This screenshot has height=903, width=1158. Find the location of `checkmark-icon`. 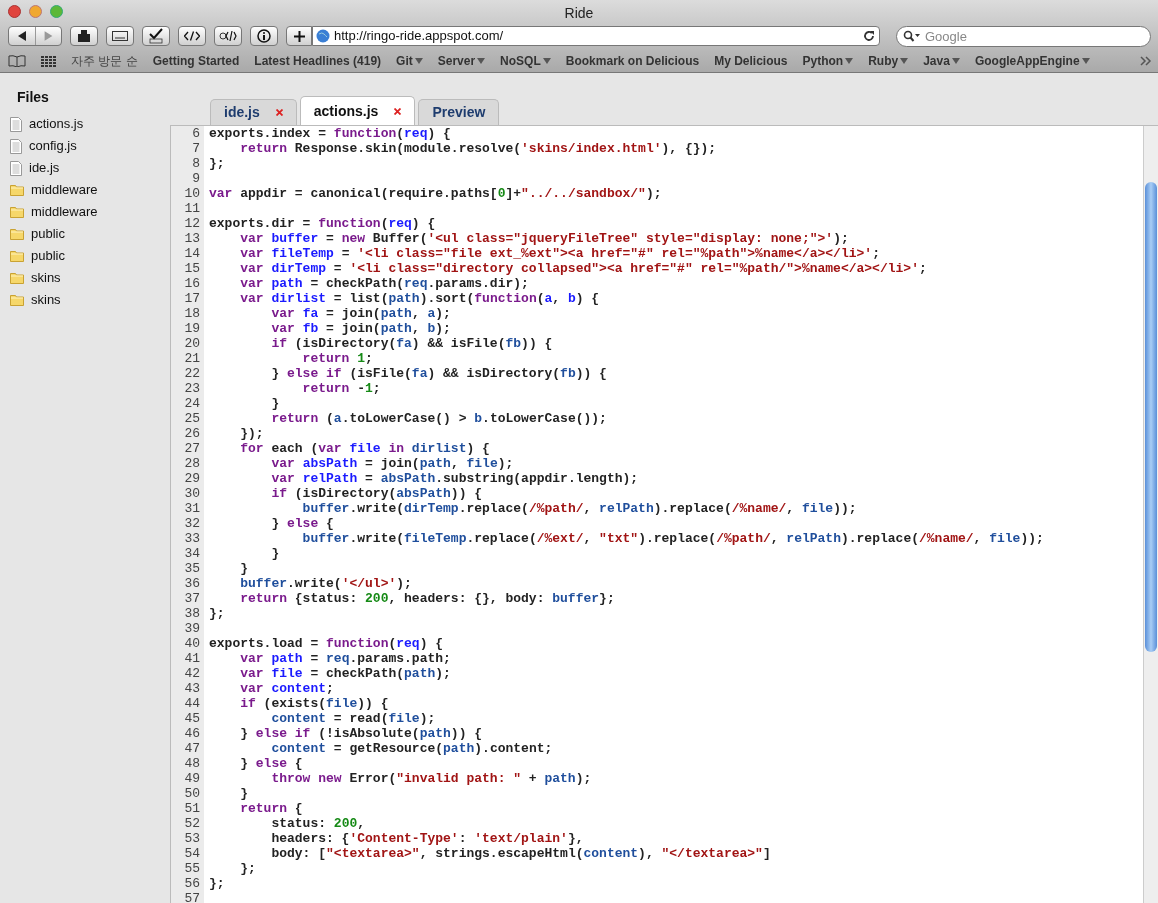

checkmark-icon is located at coordinates (156, 36).